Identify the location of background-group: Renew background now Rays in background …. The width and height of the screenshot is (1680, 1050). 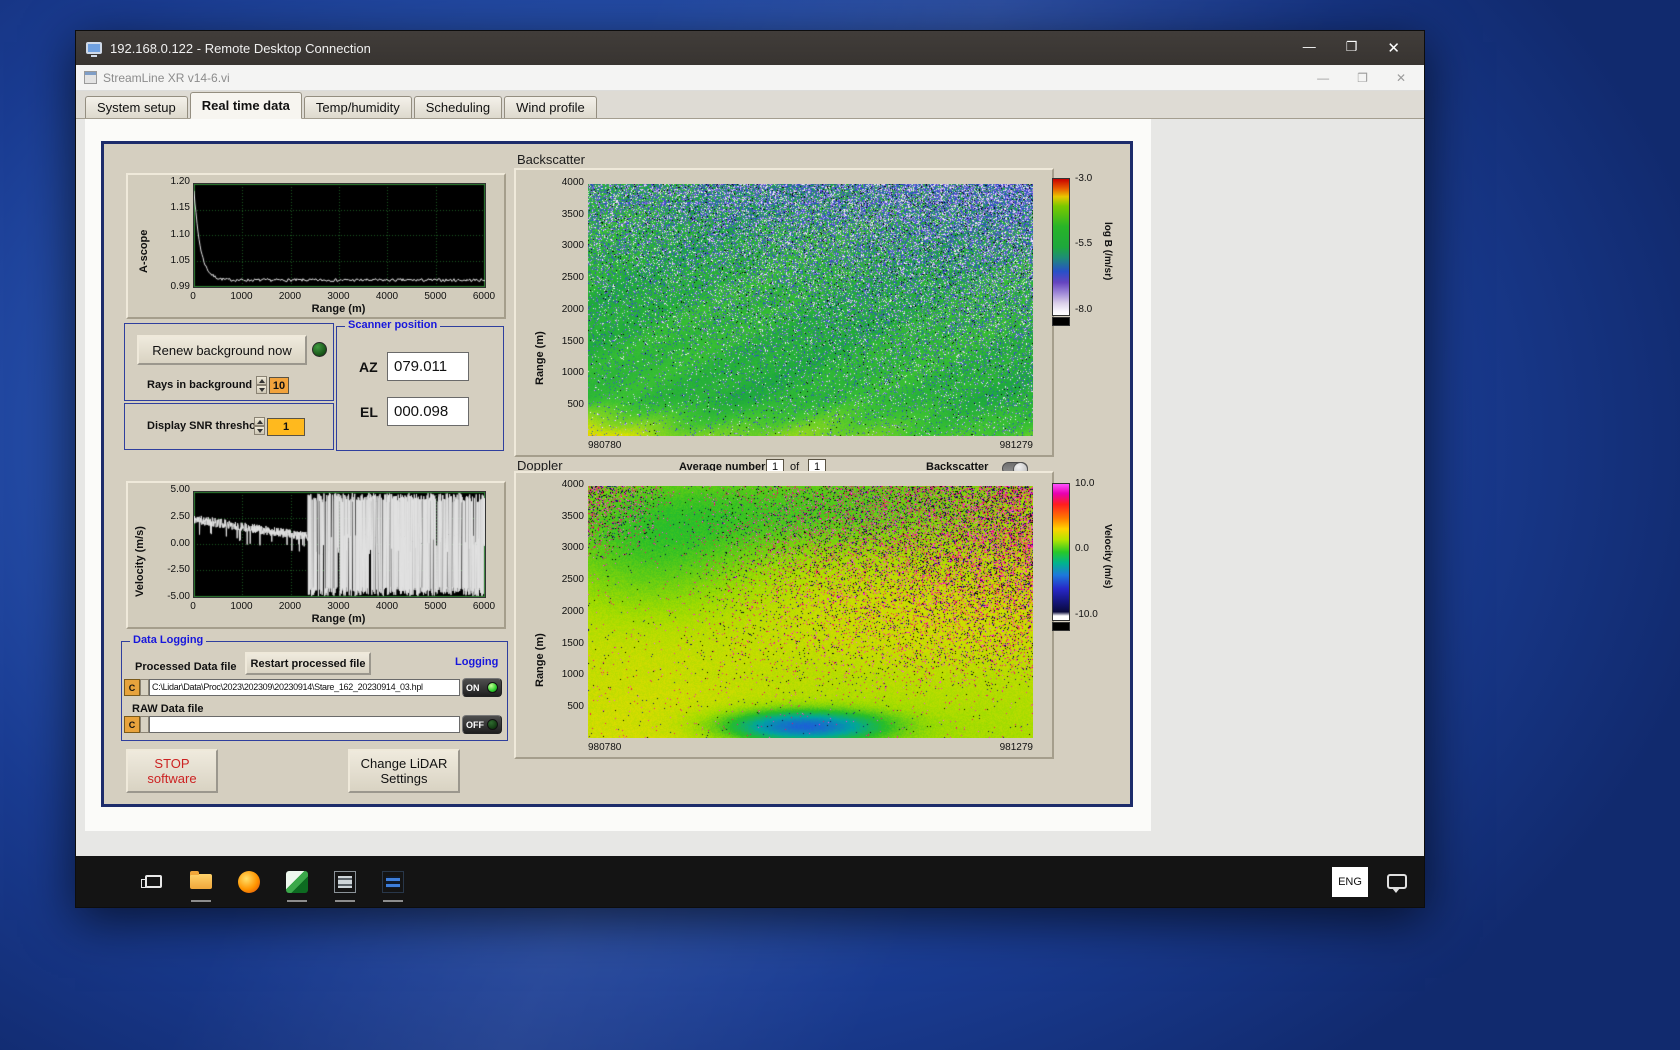
(229, 362).